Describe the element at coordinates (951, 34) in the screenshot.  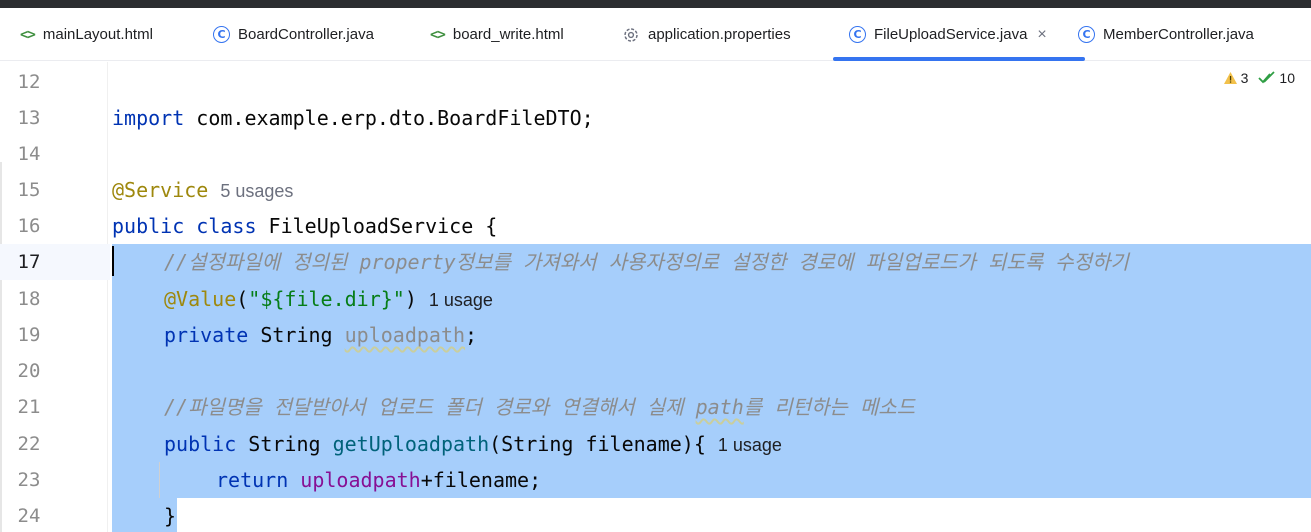
I see `tab-label: FileUploadService.java` at that location.